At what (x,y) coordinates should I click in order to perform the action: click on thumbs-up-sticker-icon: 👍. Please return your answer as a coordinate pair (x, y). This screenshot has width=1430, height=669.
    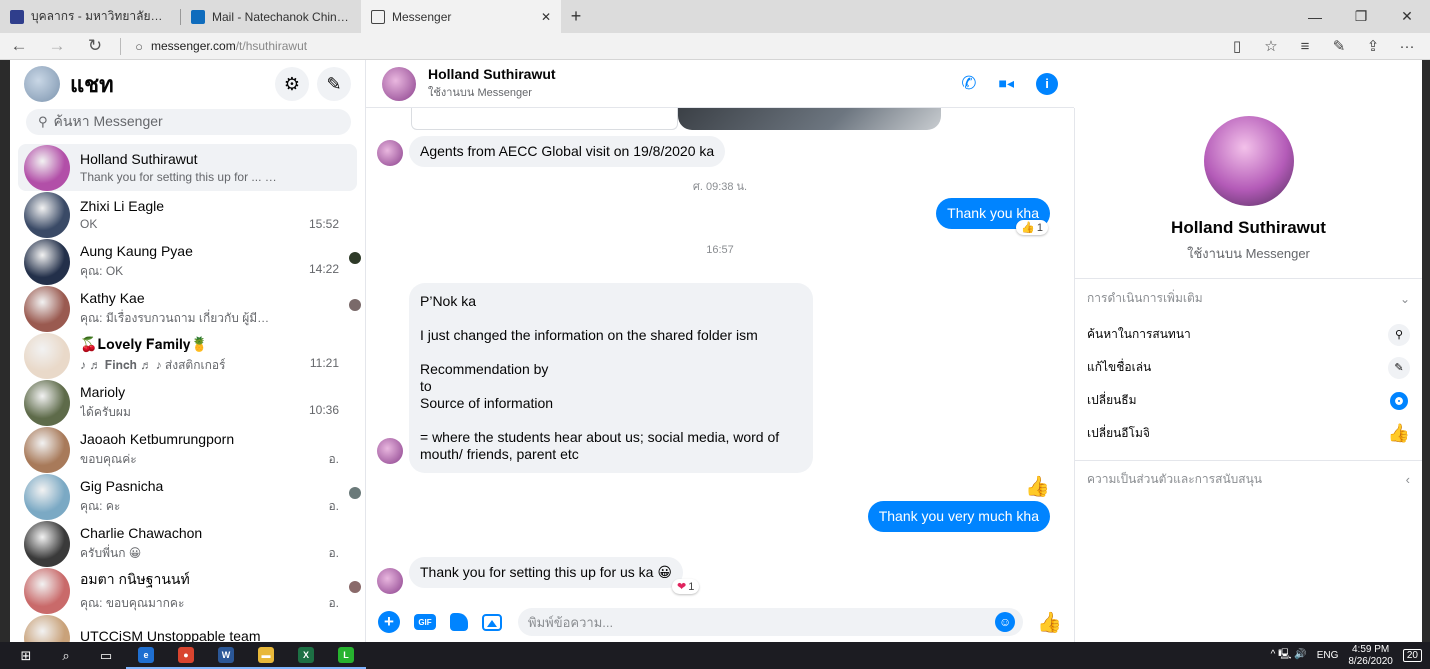
    Looking at the image, I should click on (1037, 486).